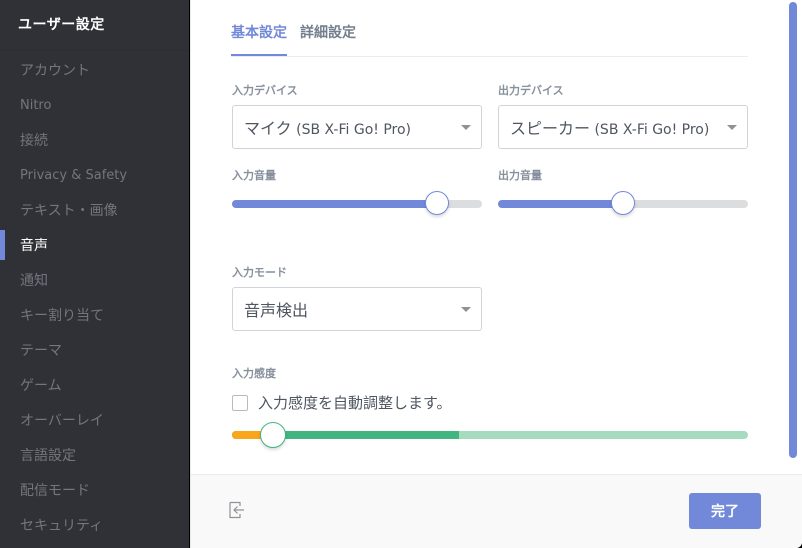 The height and width of the screenshot is (548, 802). I want to click on sidebar-item-label: テーマ, so click(41, 351).